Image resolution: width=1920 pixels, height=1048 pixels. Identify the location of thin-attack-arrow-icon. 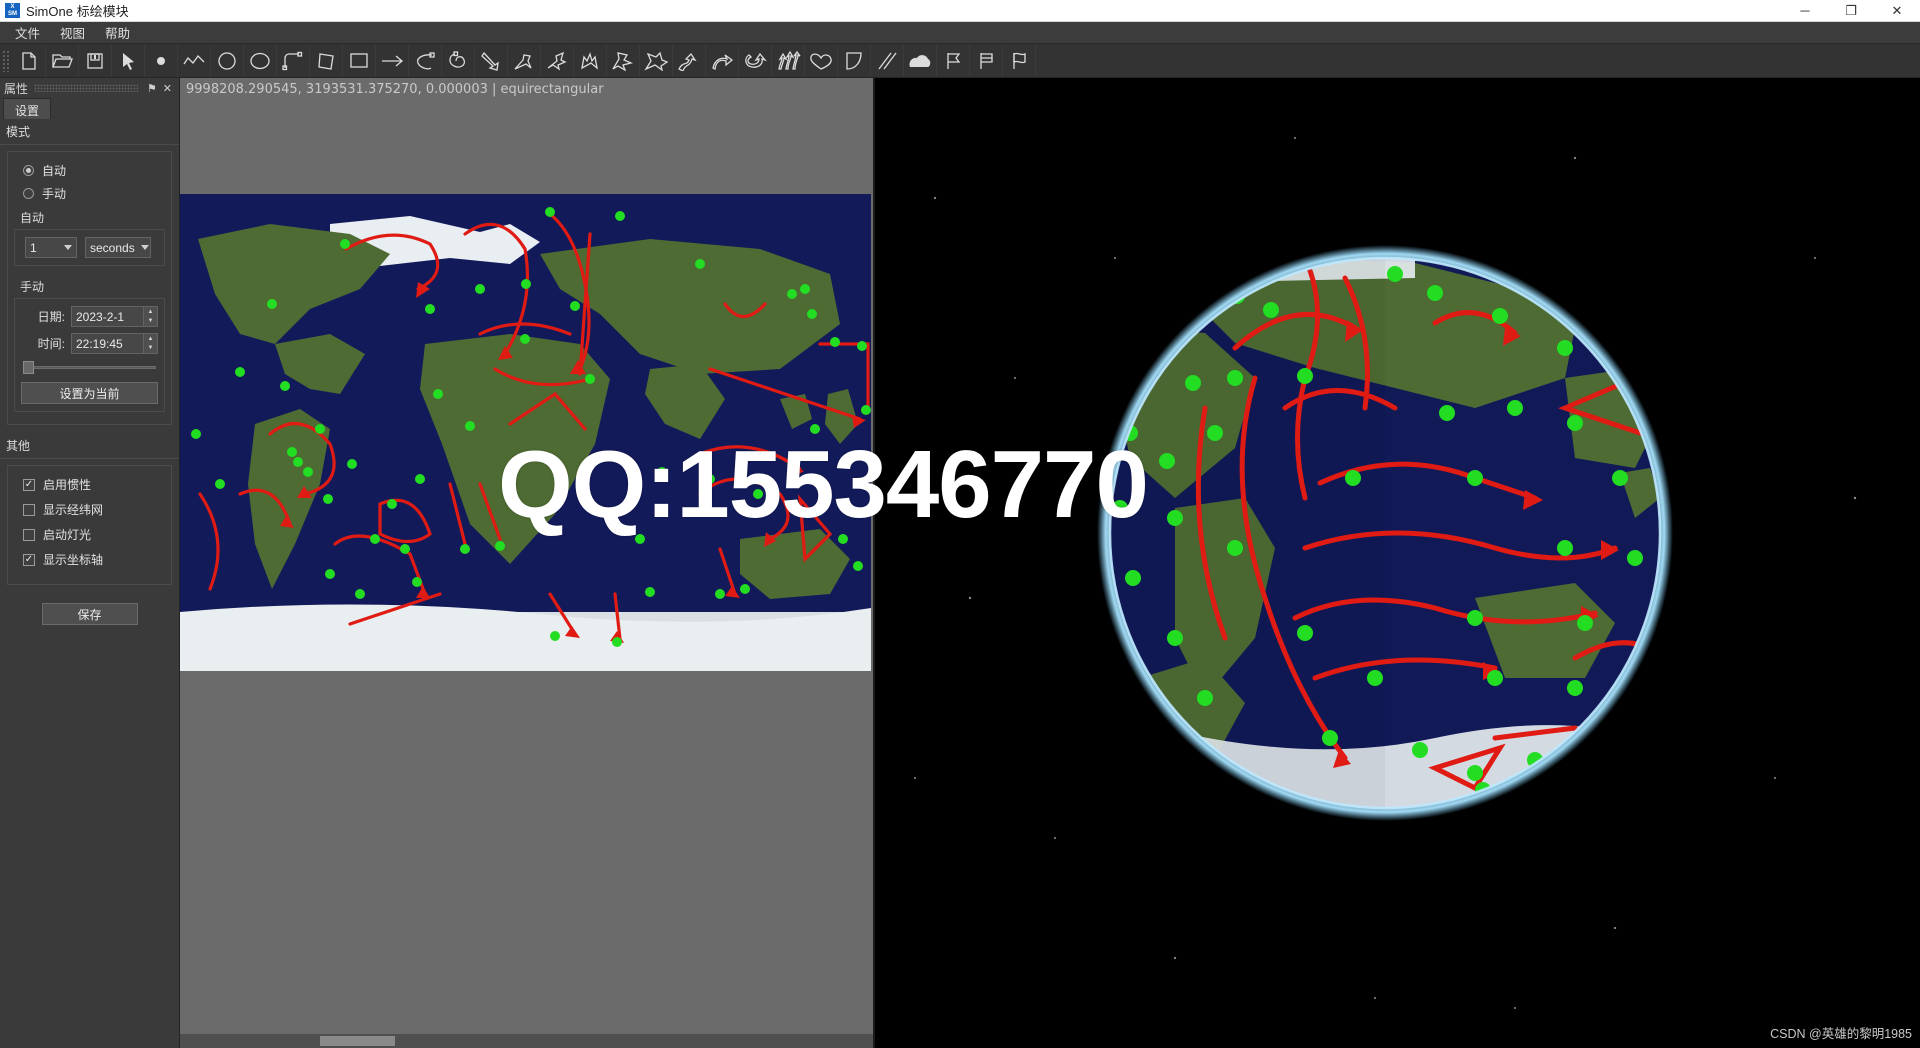
(491, 60).